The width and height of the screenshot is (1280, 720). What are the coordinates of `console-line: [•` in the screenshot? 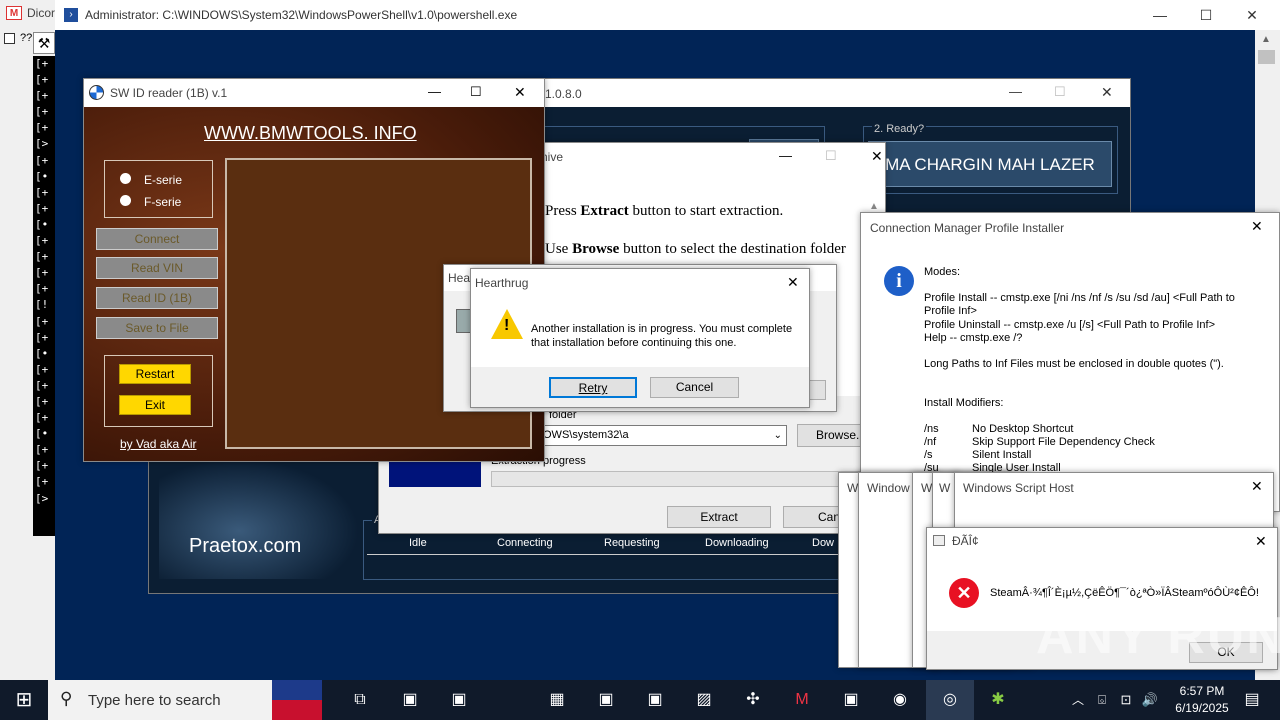 It's located at (42, 434).